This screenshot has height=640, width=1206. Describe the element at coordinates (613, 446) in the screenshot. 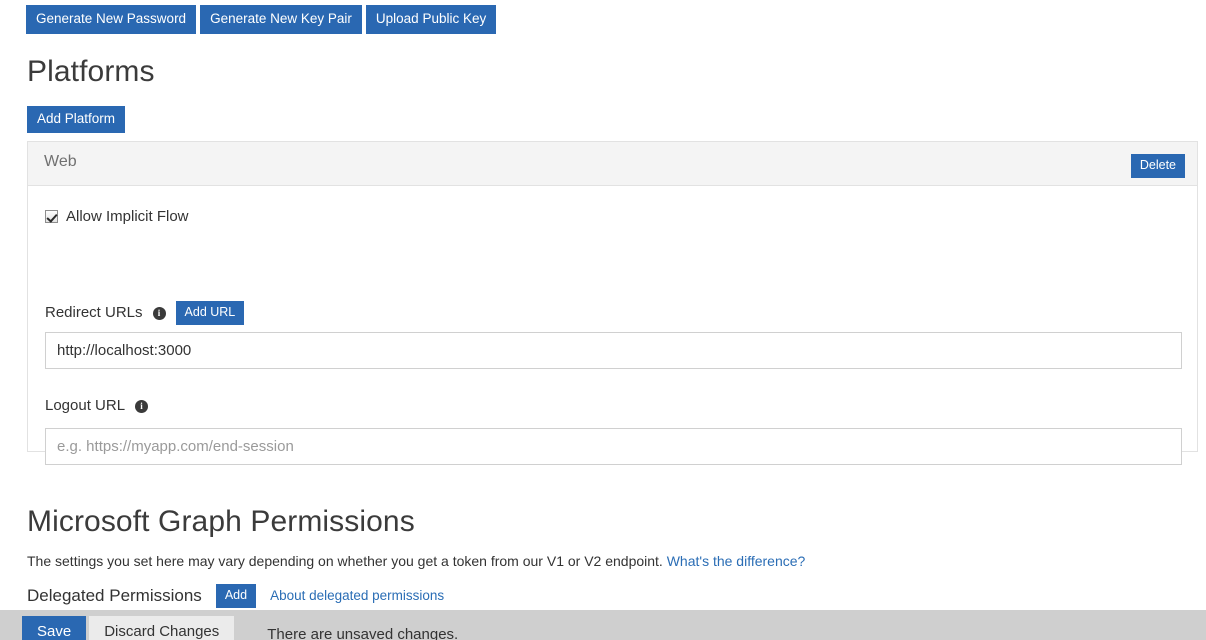

I see `logout-url-input` at that location.